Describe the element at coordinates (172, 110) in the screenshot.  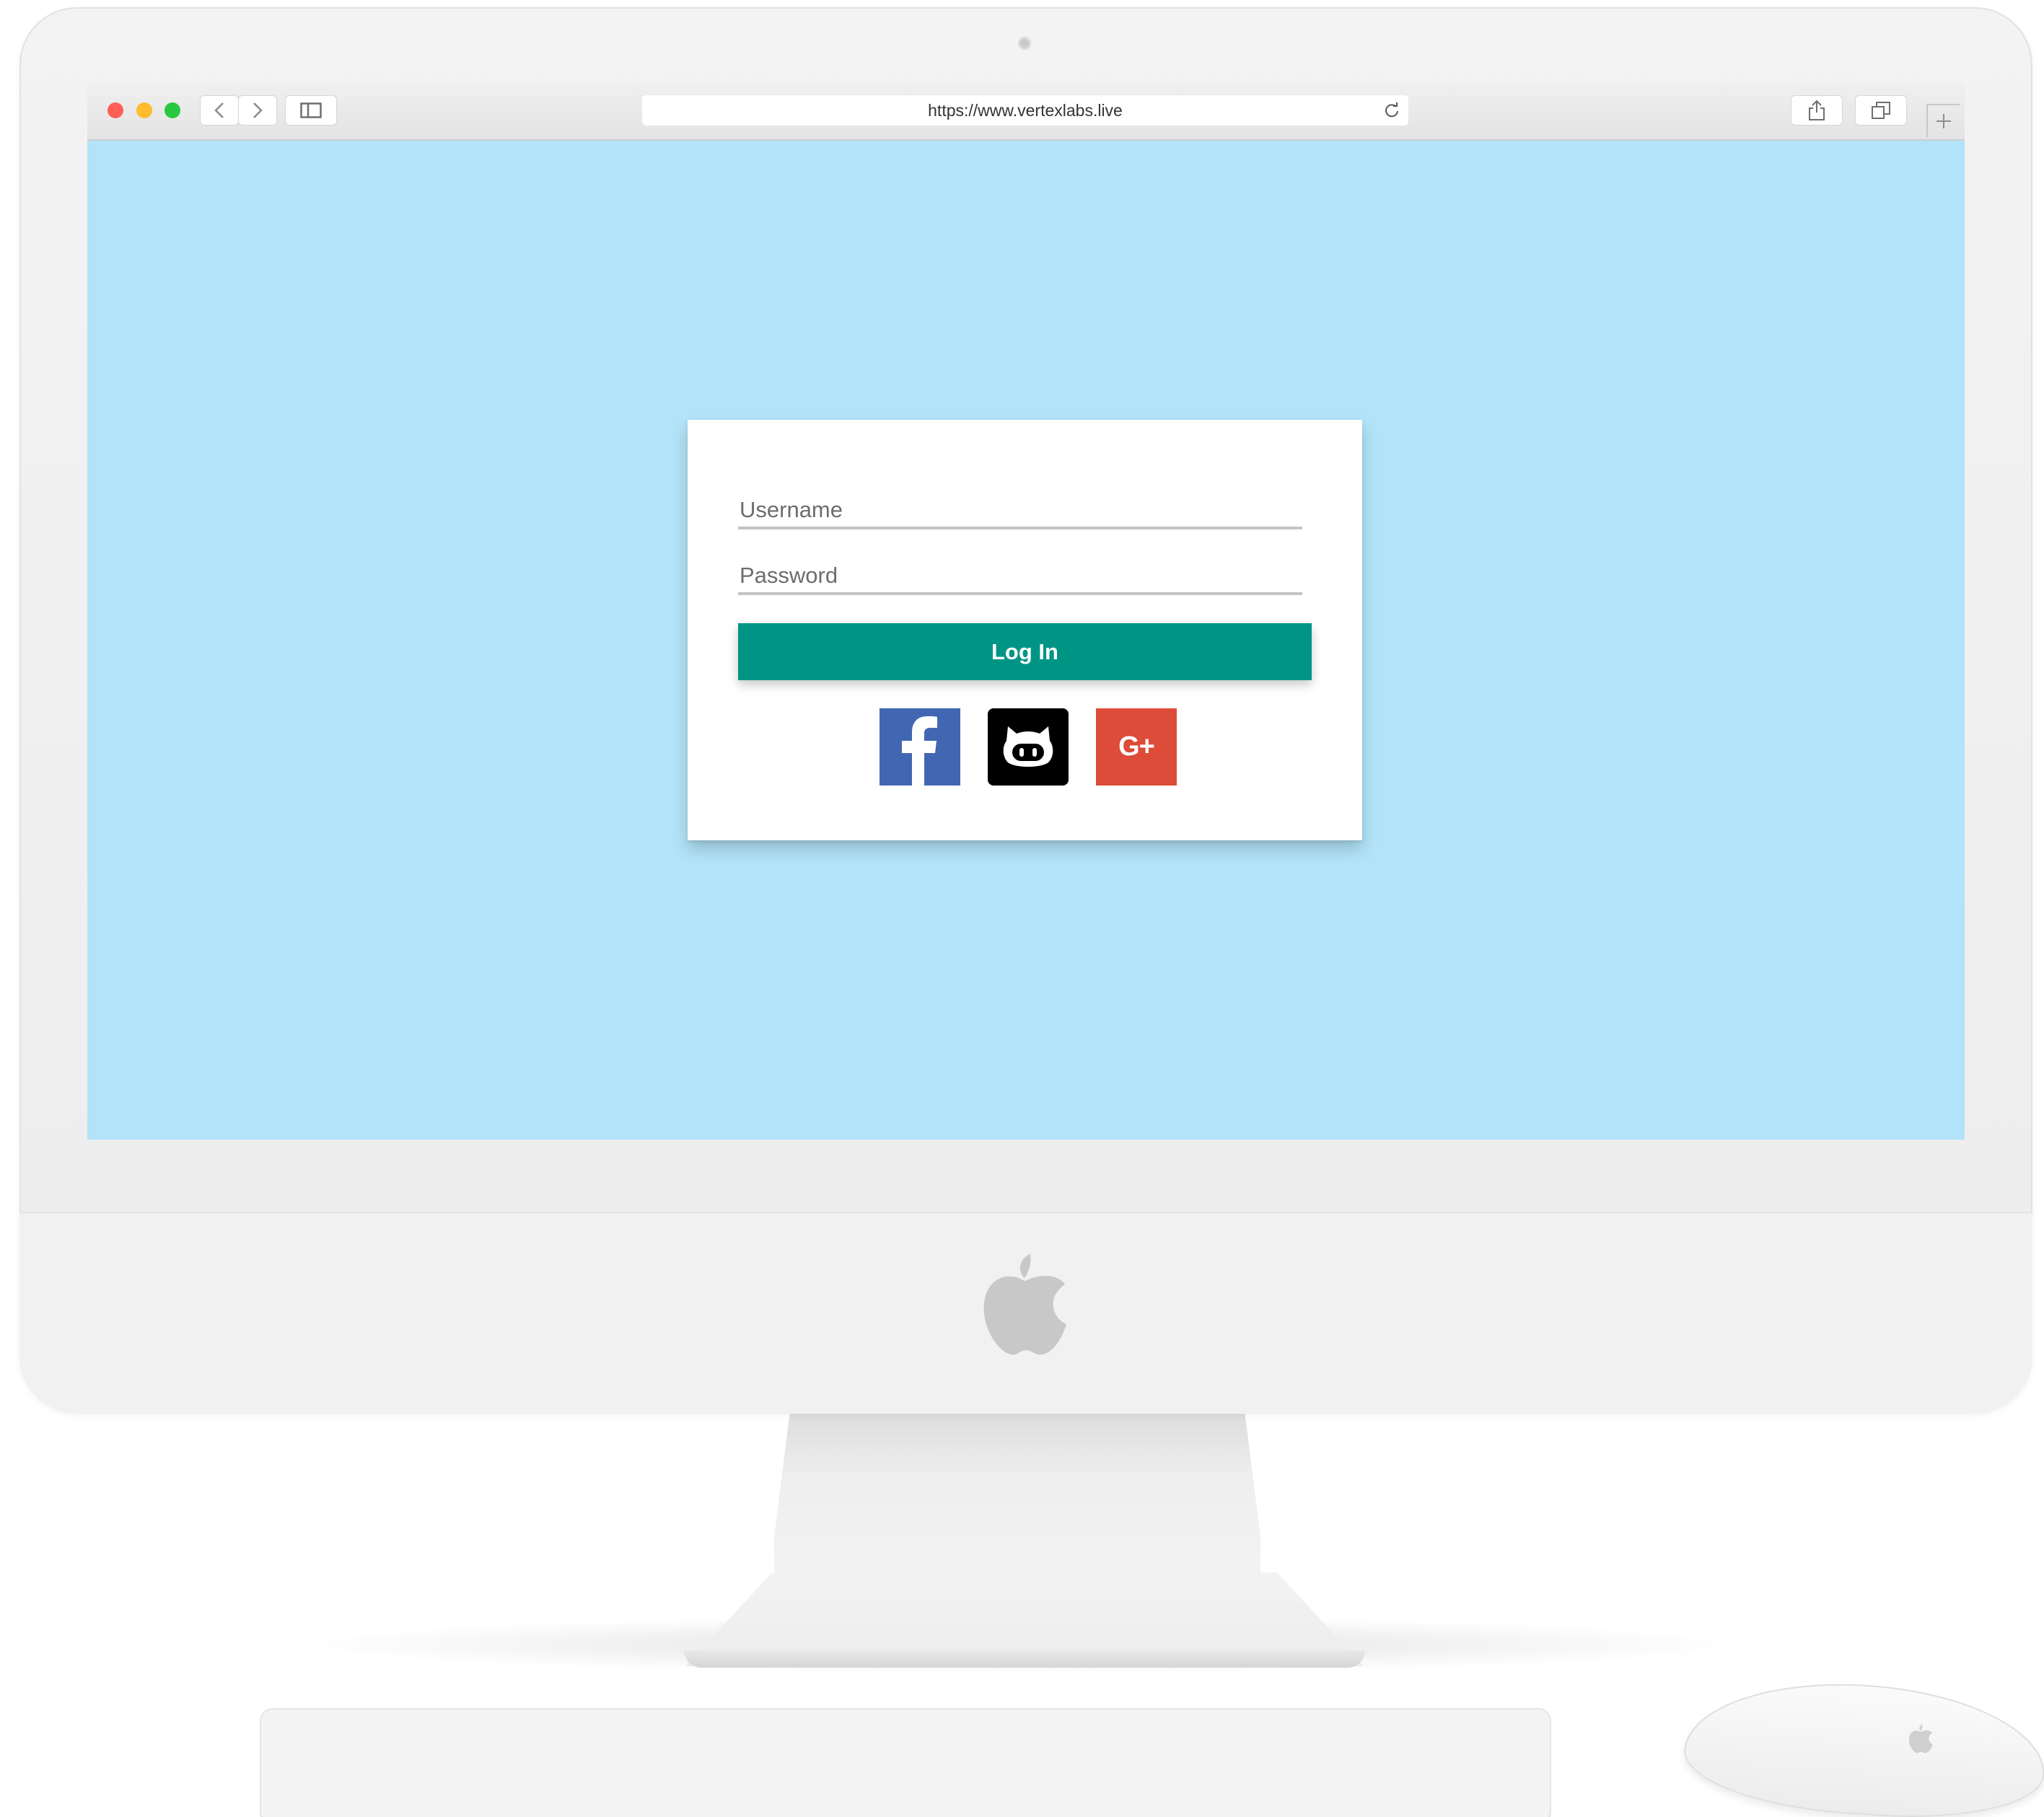
I see `maximize-window-button` at that location.